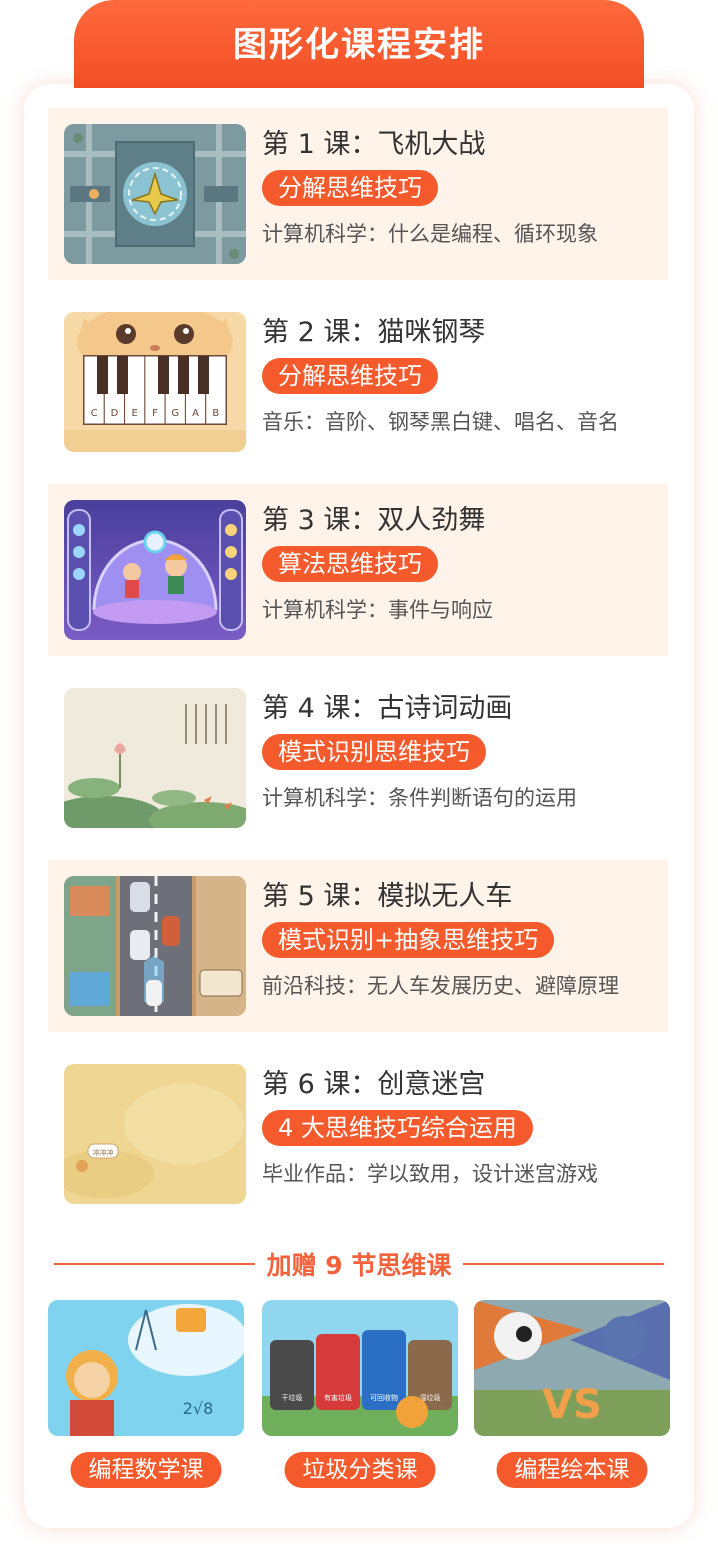 This screenshot has height=1558, width=718. I want to click on piano-key-label: A, so click(195, 413).